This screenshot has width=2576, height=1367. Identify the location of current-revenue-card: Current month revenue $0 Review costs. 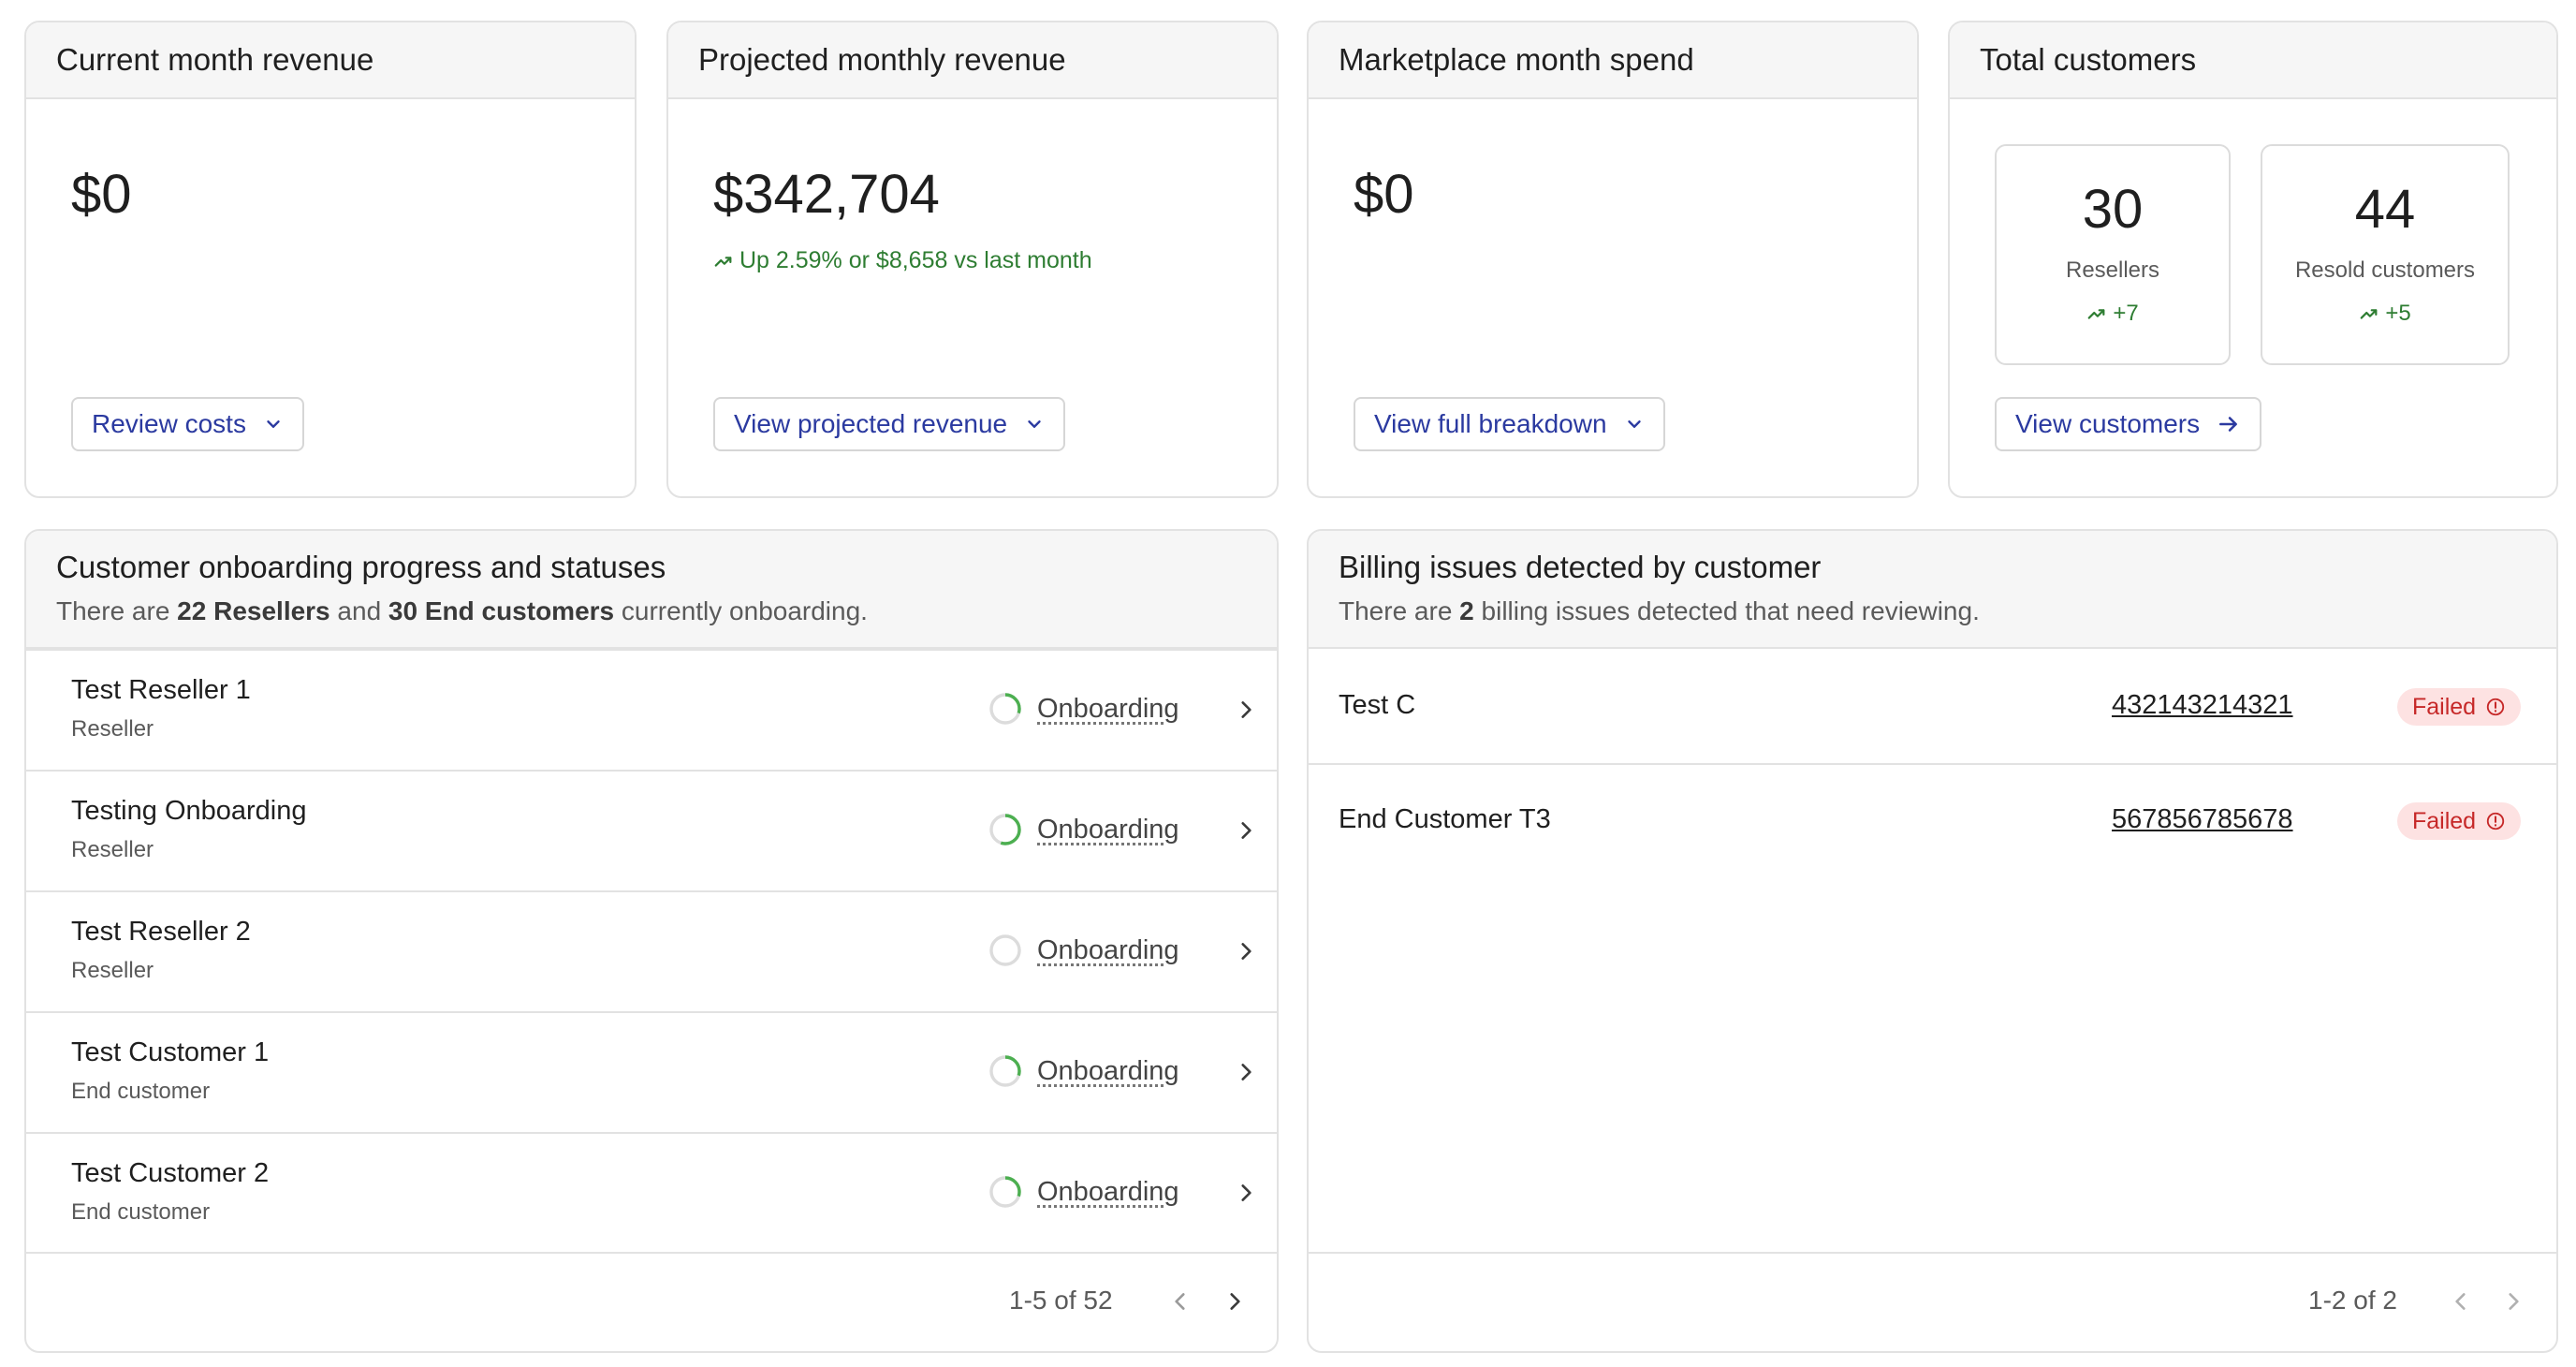
(330, 259).